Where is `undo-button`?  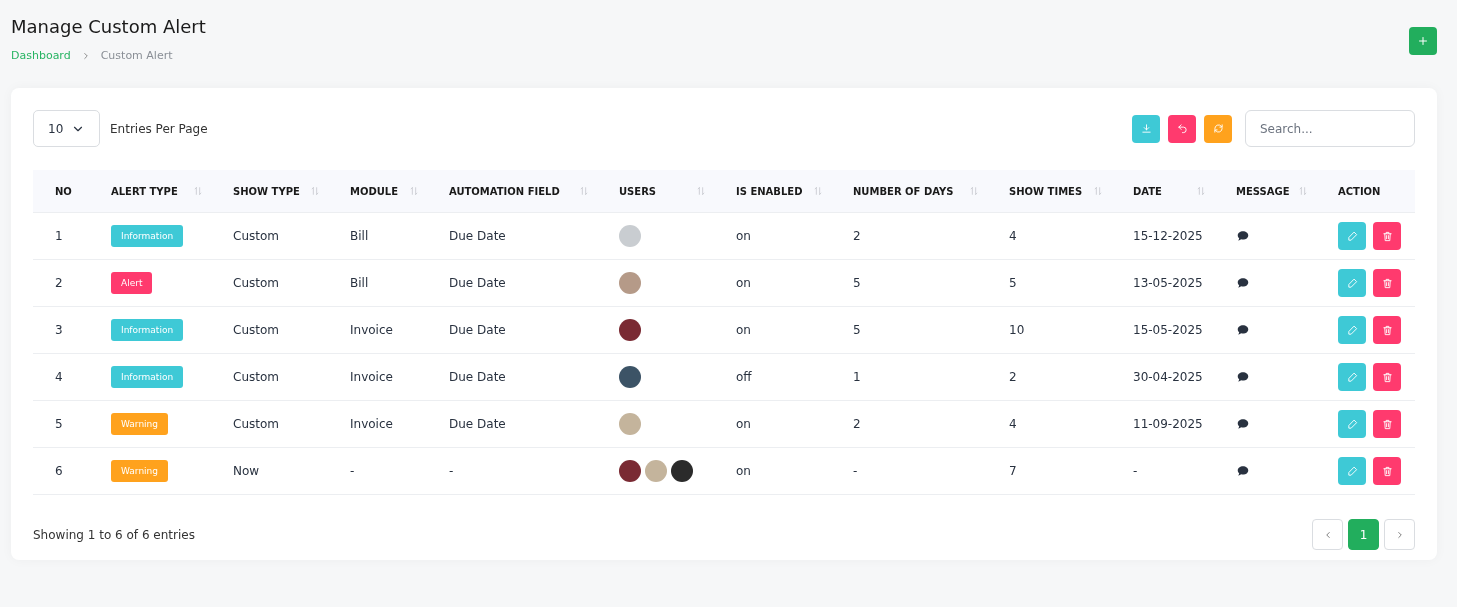
undo-button is located at coordinates (1182, 128).